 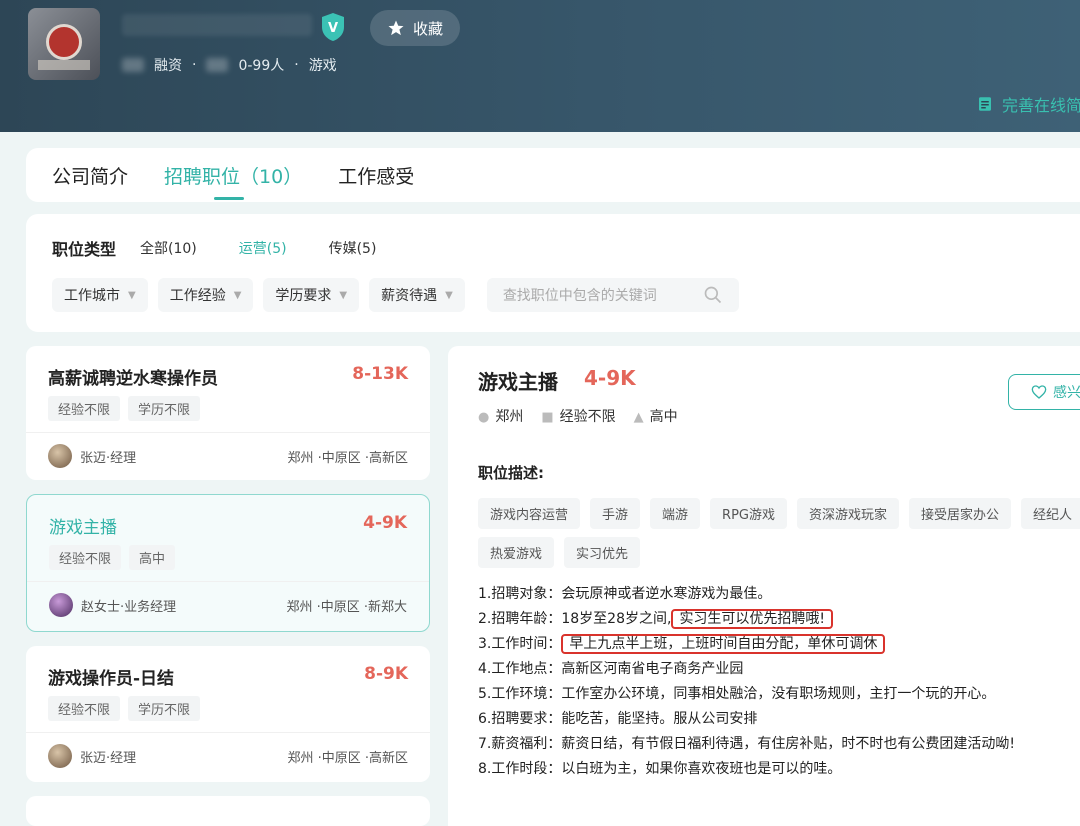 I want to click on meta-size: 0-99人, so click(x=261, y=66).